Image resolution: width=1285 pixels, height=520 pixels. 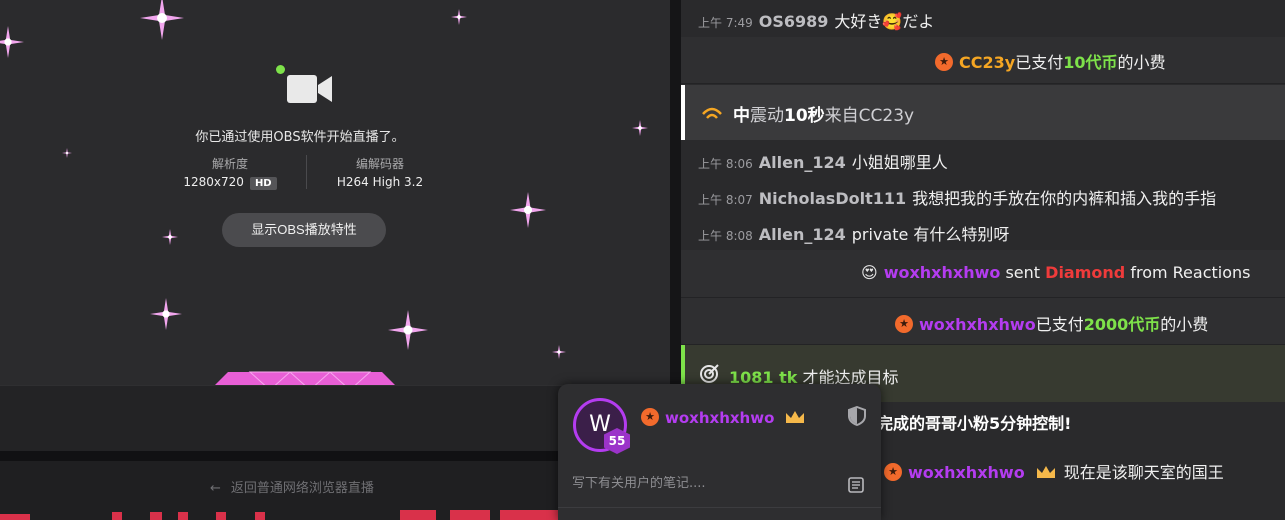 I want to click on codec-info: 编解码器 H264 High 3.2, so click(x=380, y=172).